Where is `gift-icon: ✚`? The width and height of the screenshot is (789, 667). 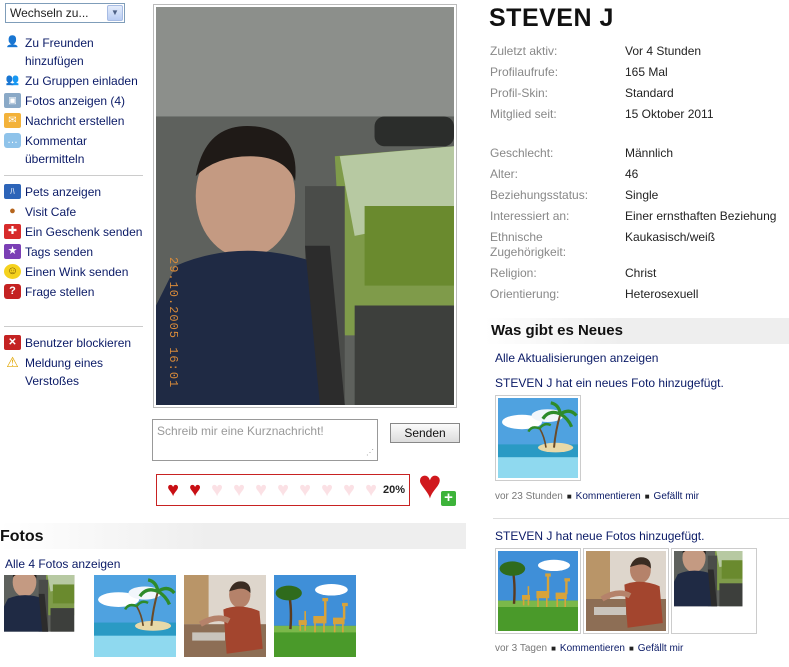
gift-icon: ✚ is located at coordinates (12, 231).